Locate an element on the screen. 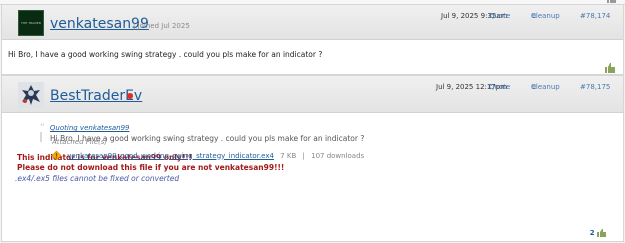  quoting-user-link: Quoting venkatesan99 is located at coordinates (90, 128).